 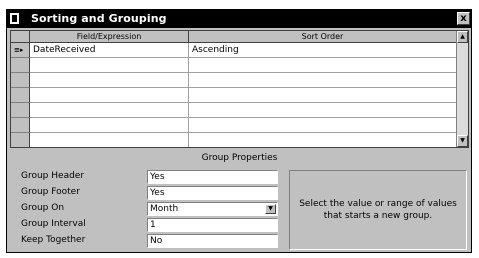 What do you see at coordinates (239, 19) in the screenshot?
I see `title-bar: Sorting and Grouping x` at bounding box center [239, 19].